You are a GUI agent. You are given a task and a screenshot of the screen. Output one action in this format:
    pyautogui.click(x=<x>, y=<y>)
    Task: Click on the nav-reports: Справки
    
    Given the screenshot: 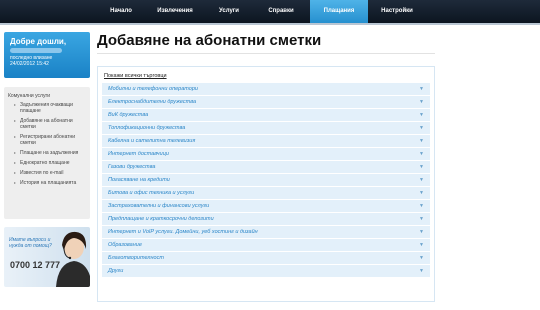 What is the action you would take?
    pyautogui.click(x=281, y=11)
    